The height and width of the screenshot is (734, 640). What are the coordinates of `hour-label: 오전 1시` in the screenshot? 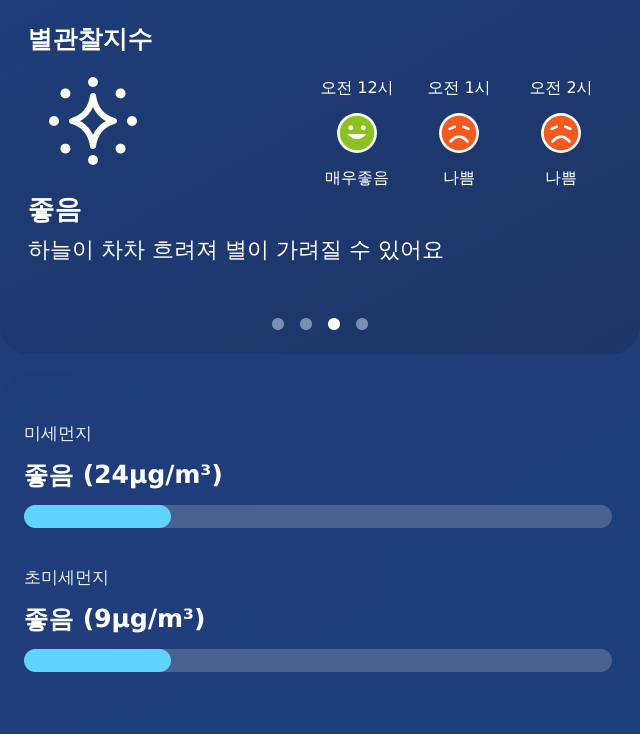 It's located at (459, 87).